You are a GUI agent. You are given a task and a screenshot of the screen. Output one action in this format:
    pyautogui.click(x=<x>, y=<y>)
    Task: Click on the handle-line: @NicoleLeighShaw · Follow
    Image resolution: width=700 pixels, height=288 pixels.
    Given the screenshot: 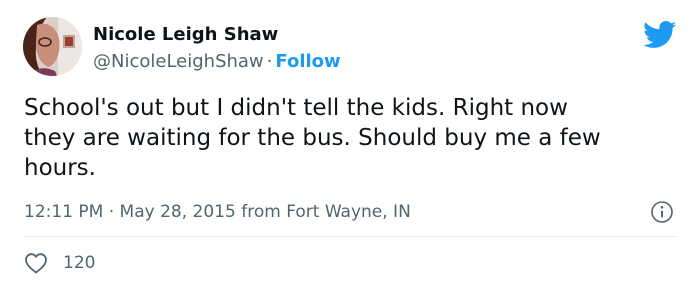 What is the action you would take?
    pyautogui.click(x=217, y=62)
    